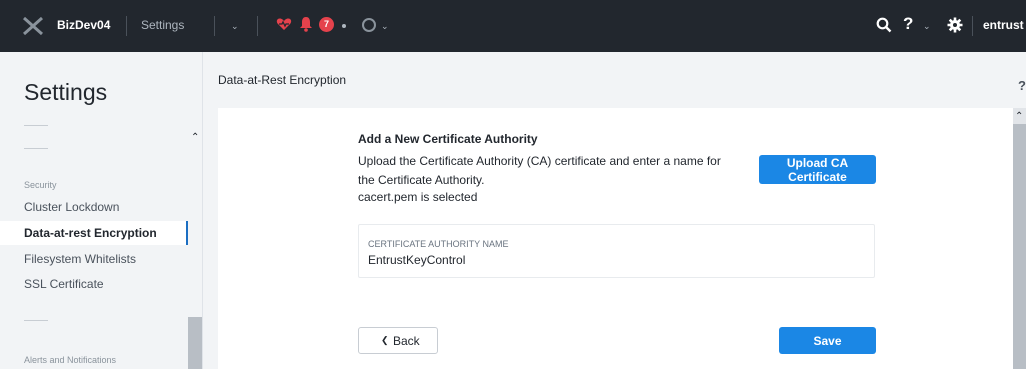 This screenshot has width=1026, height=369. Describe the element at coordinates (1003, 25) in the screenshot. I see `user-menu: entrust` at that location.